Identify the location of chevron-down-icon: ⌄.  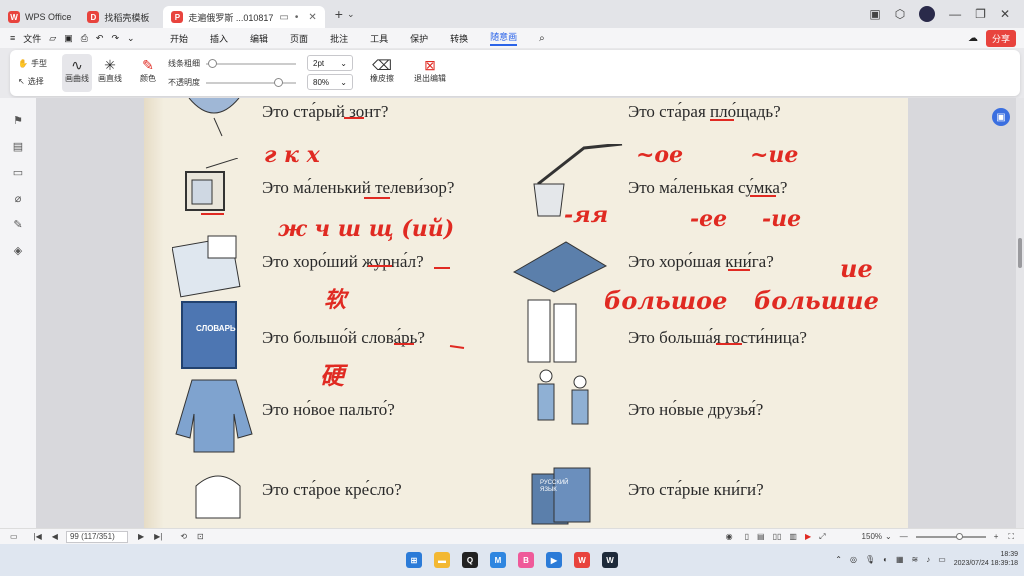
(343, 82).